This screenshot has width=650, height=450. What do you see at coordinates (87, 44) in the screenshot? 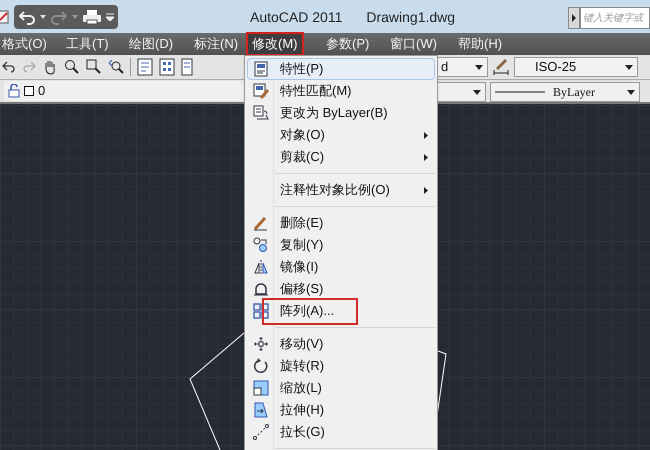
I see `menu-bar-item: 工具(T)` at bounding box center [87, 44].